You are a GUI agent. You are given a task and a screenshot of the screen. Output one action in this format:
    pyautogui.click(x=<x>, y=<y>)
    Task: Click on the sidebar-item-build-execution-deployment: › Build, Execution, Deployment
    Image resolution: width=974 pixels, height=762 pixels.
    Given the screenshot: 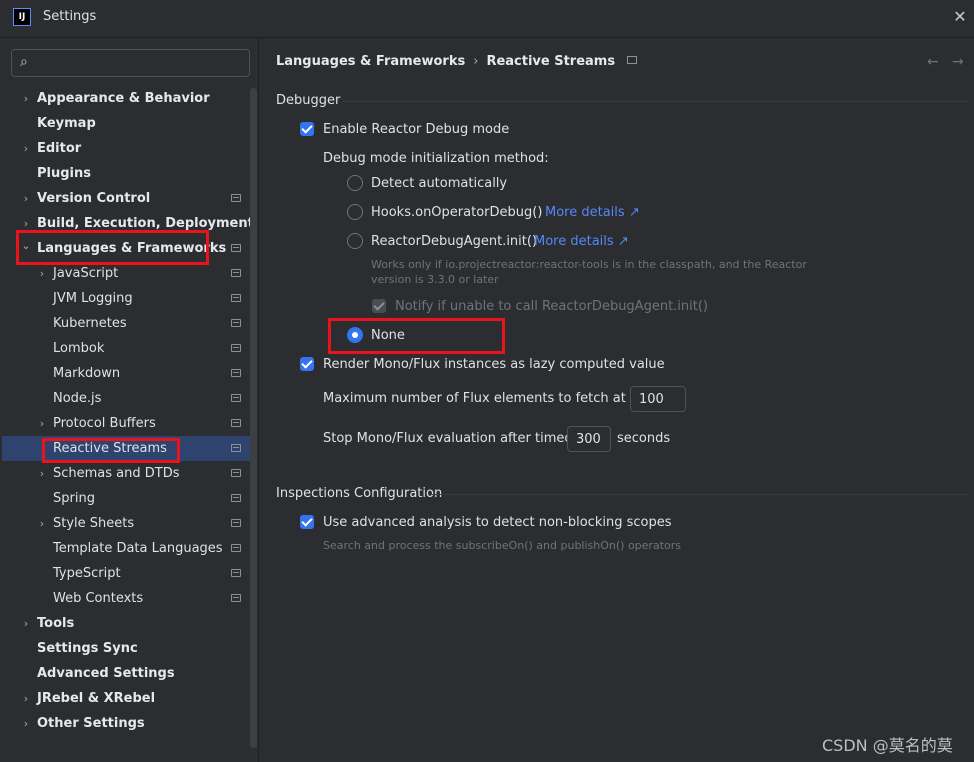 What is the action you would take?
    pyautogui.click(x=129, y=223)
    